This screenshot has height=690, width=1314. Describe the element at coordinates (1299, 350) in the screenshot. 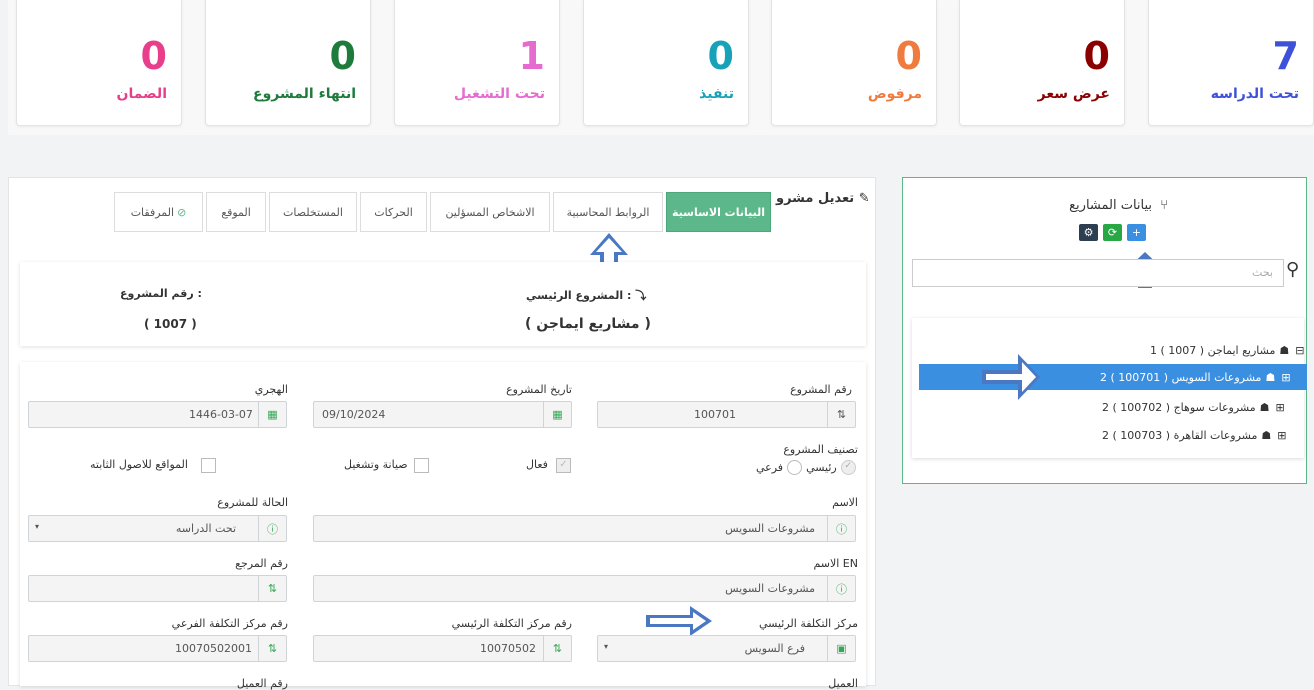

I see `collapse-icon: ⊟` at that location.